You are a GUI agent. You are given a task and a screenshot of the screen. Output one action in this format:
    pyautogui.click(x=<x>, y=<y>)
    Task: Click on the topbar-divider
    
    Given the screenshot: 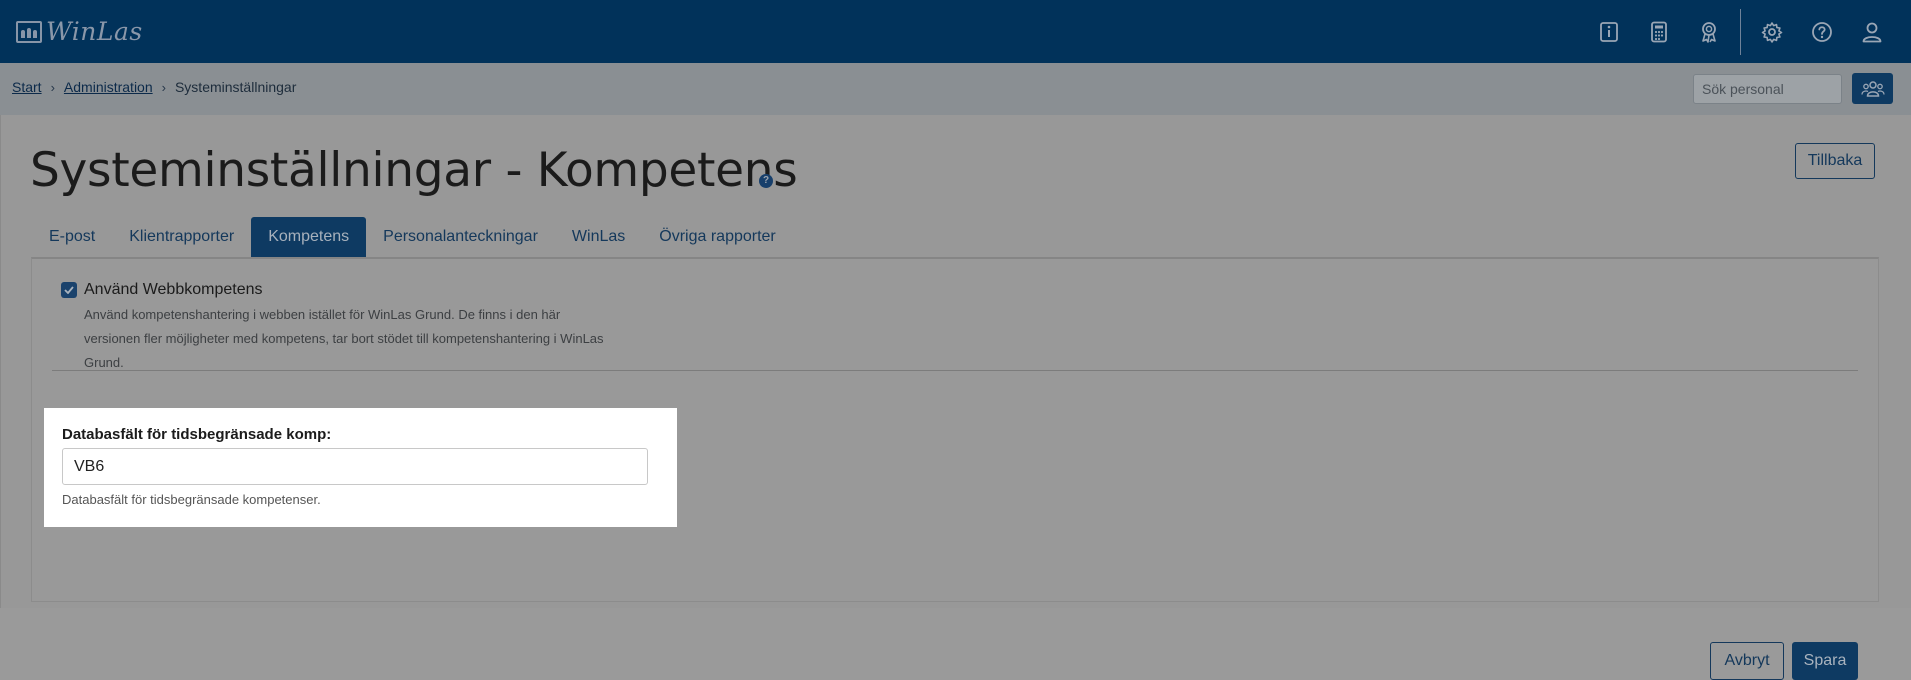 What is the action you would take?
    pyautogui.click(x=1740, y=31)
    